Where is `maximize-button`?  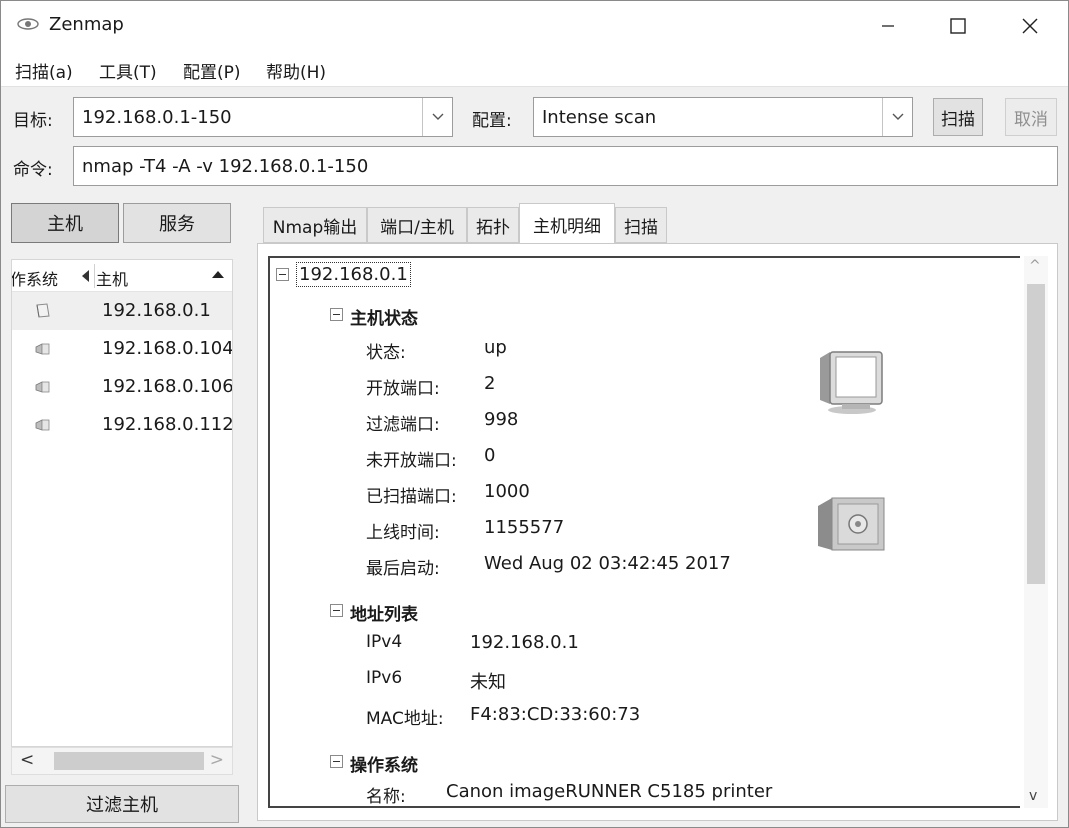 maximize-button is located at coordinates (958, 26).